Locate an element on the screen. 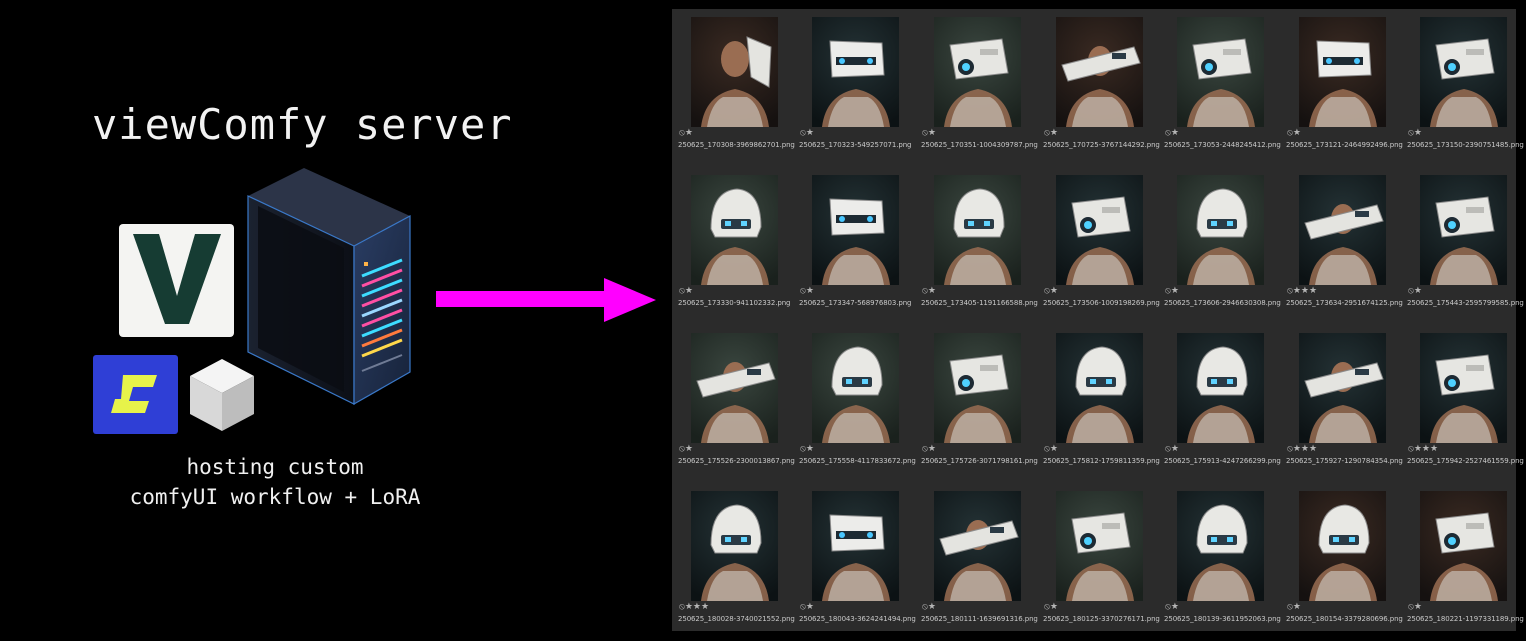  gallery-item: ⦸★ 250625_180125-3370276171.png is located at coordinates (1102, 566).